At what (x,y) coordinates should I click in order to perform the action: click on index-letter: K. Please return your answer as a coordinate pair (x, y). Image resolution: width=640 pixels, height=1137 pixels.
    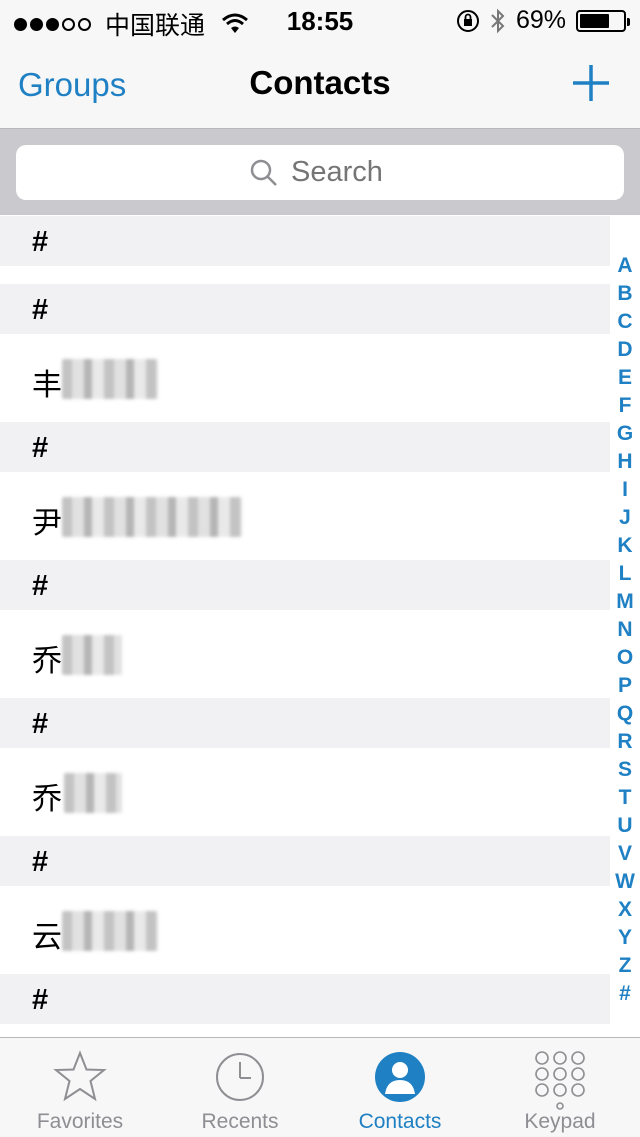
    Looking at the image, I should click on (624, 546).